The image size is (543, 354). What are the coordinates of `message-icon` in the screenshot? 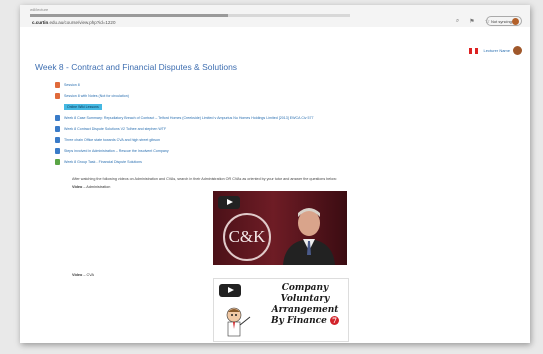 It's located at (476, 50).